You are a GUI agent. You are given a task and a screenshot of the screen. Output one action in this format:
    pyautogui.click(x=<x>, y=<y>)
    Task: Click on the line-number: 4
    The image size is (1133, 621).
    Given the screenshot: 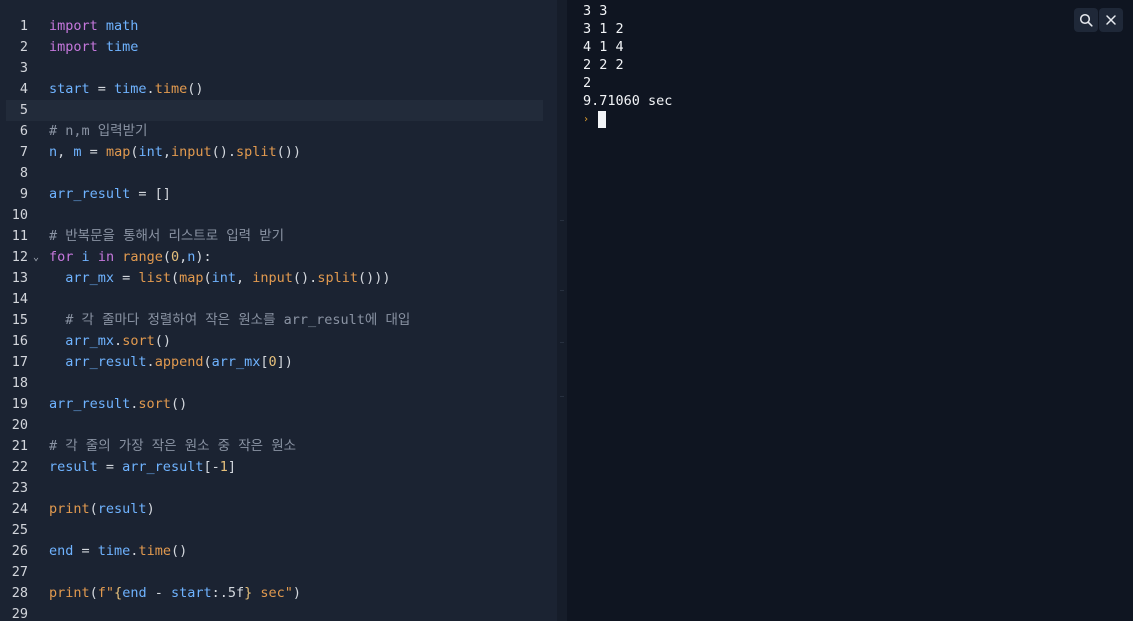 What is the action you would take?
    pyautogui.click(x=23, y=89)
    